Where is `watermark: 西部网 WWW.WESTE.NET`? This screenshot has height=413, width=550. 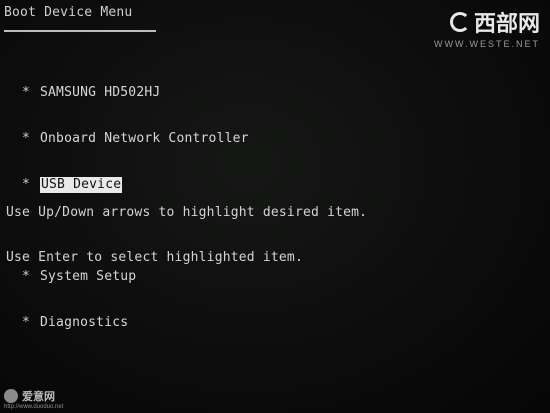 watermark: 西部网 WWW.WESTE.NET is located at coordinates (487, 27).